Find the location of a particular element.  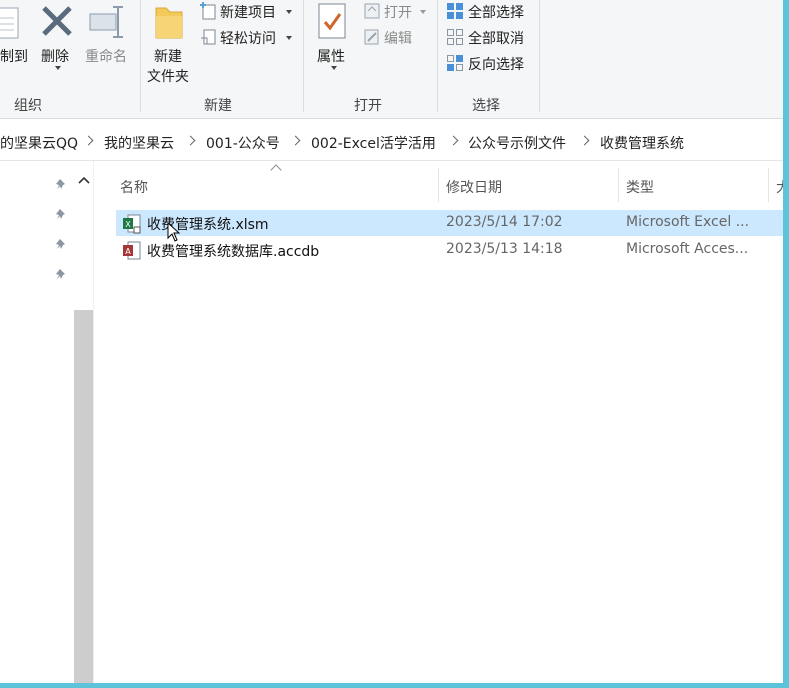

easy-access-dropdown-icon is located at coordinates (289, 38).